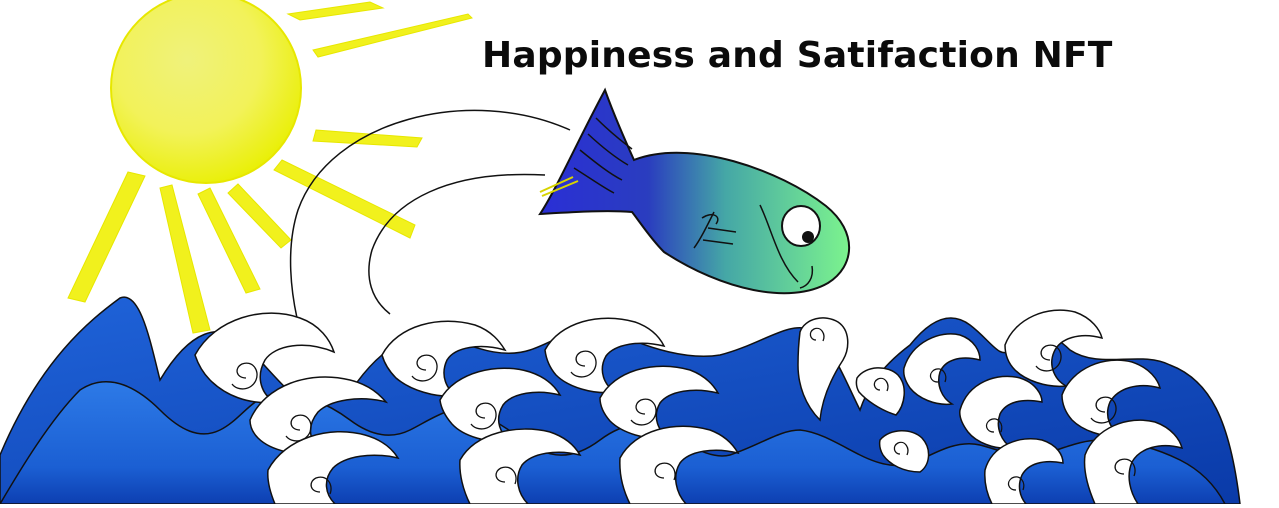  I want to click on fish-eye, so click(801, 226).